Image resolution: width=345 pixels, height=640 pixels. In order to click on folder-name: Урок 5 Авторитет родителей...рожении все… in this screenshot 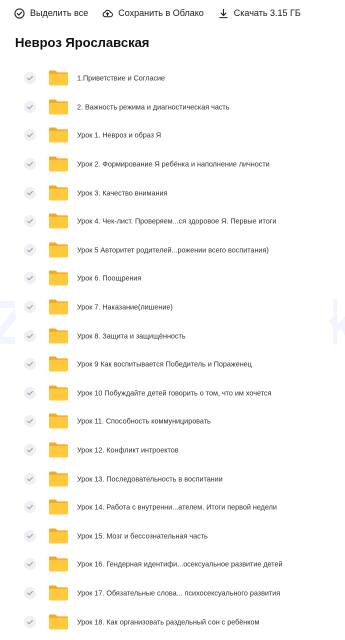, I will do `click(203, 249)`.